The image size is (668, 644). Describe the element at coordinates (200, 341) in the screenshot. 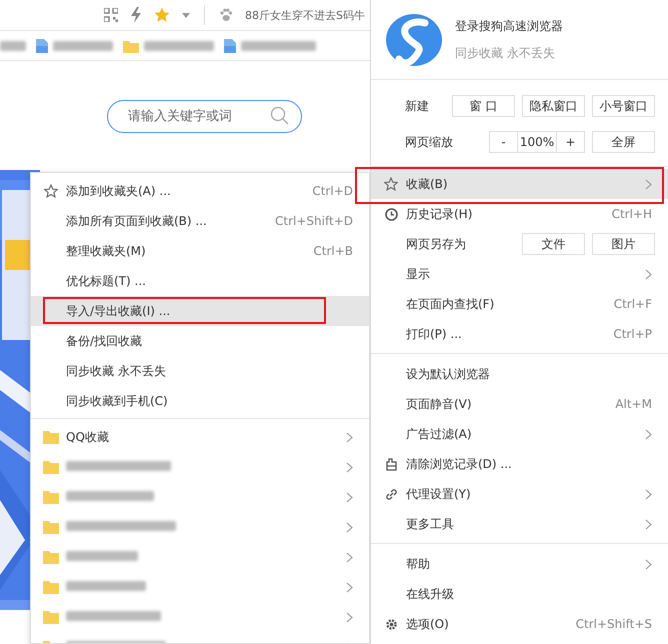

I see `menu-item: 备份/找回收藏` at that location.